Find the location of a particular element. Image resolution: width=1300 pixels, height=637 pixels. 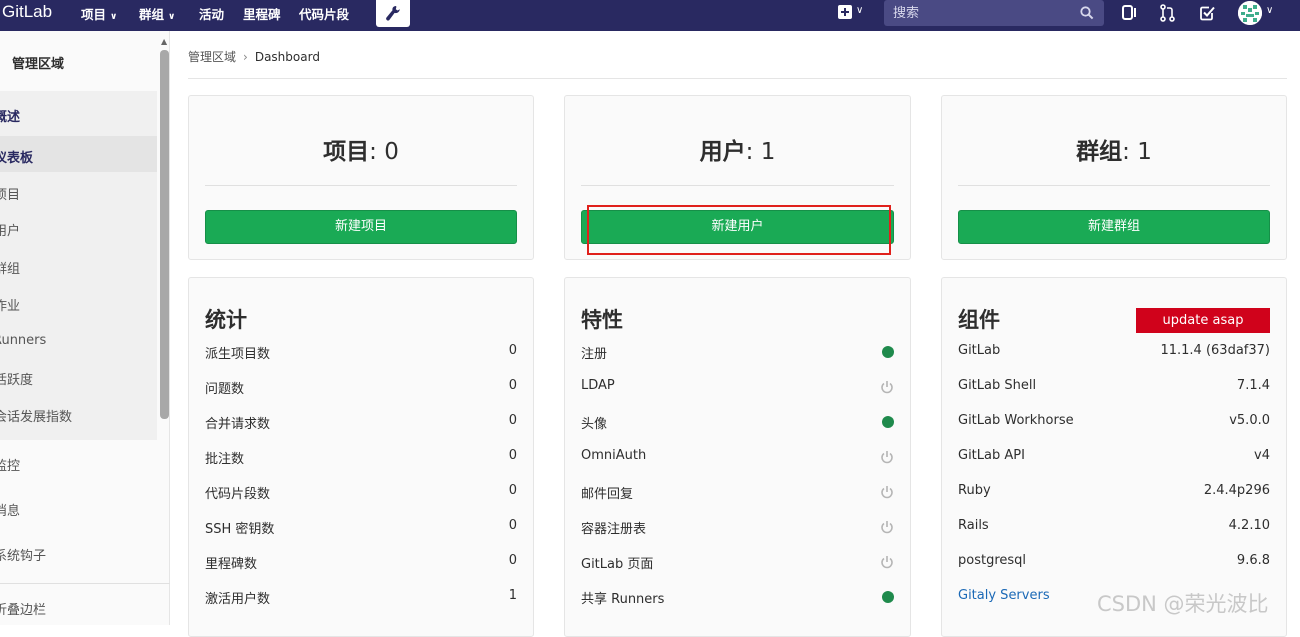

component-row: GitLab API v4 is located at coordinates (1114, 455).